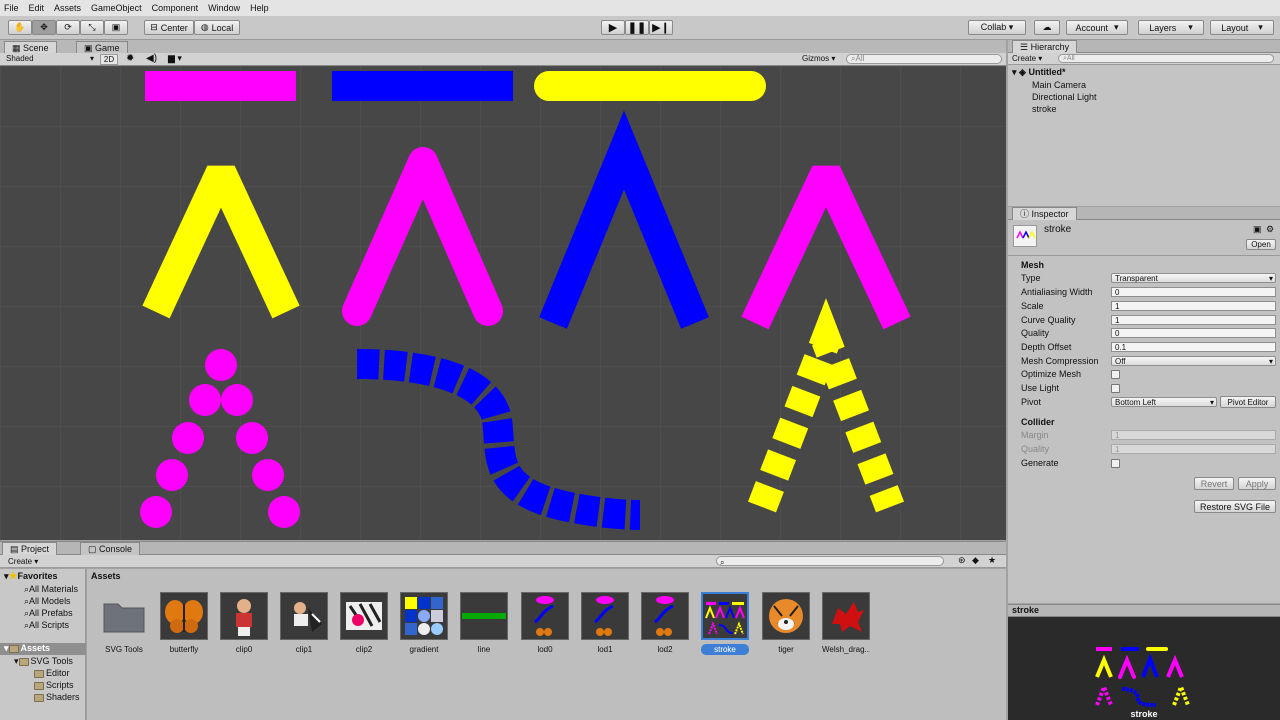  Describe the element at coordinates (1097, 27) in the screenshot. I see `account-dropdown: Account ▾` at that location.